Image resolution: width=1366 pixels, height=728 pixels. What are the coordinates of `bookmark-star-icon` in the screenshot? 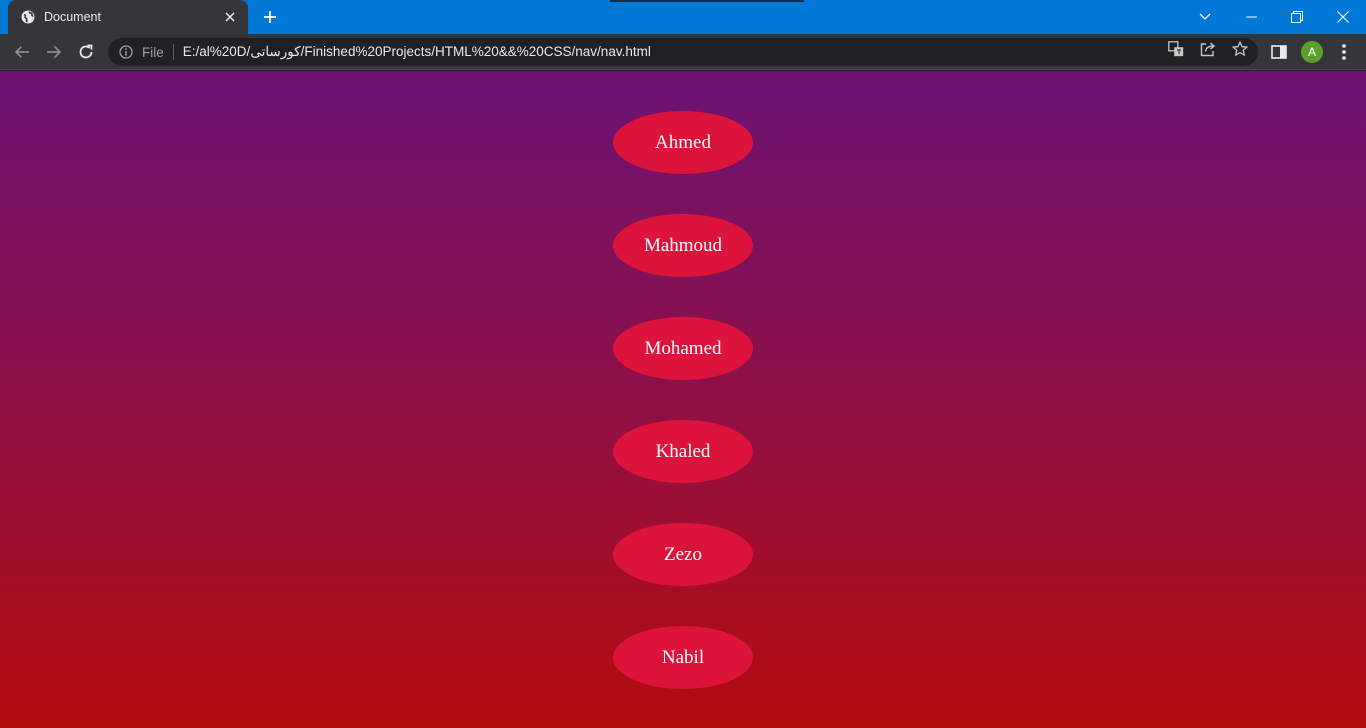 It's located at (1240, 49).